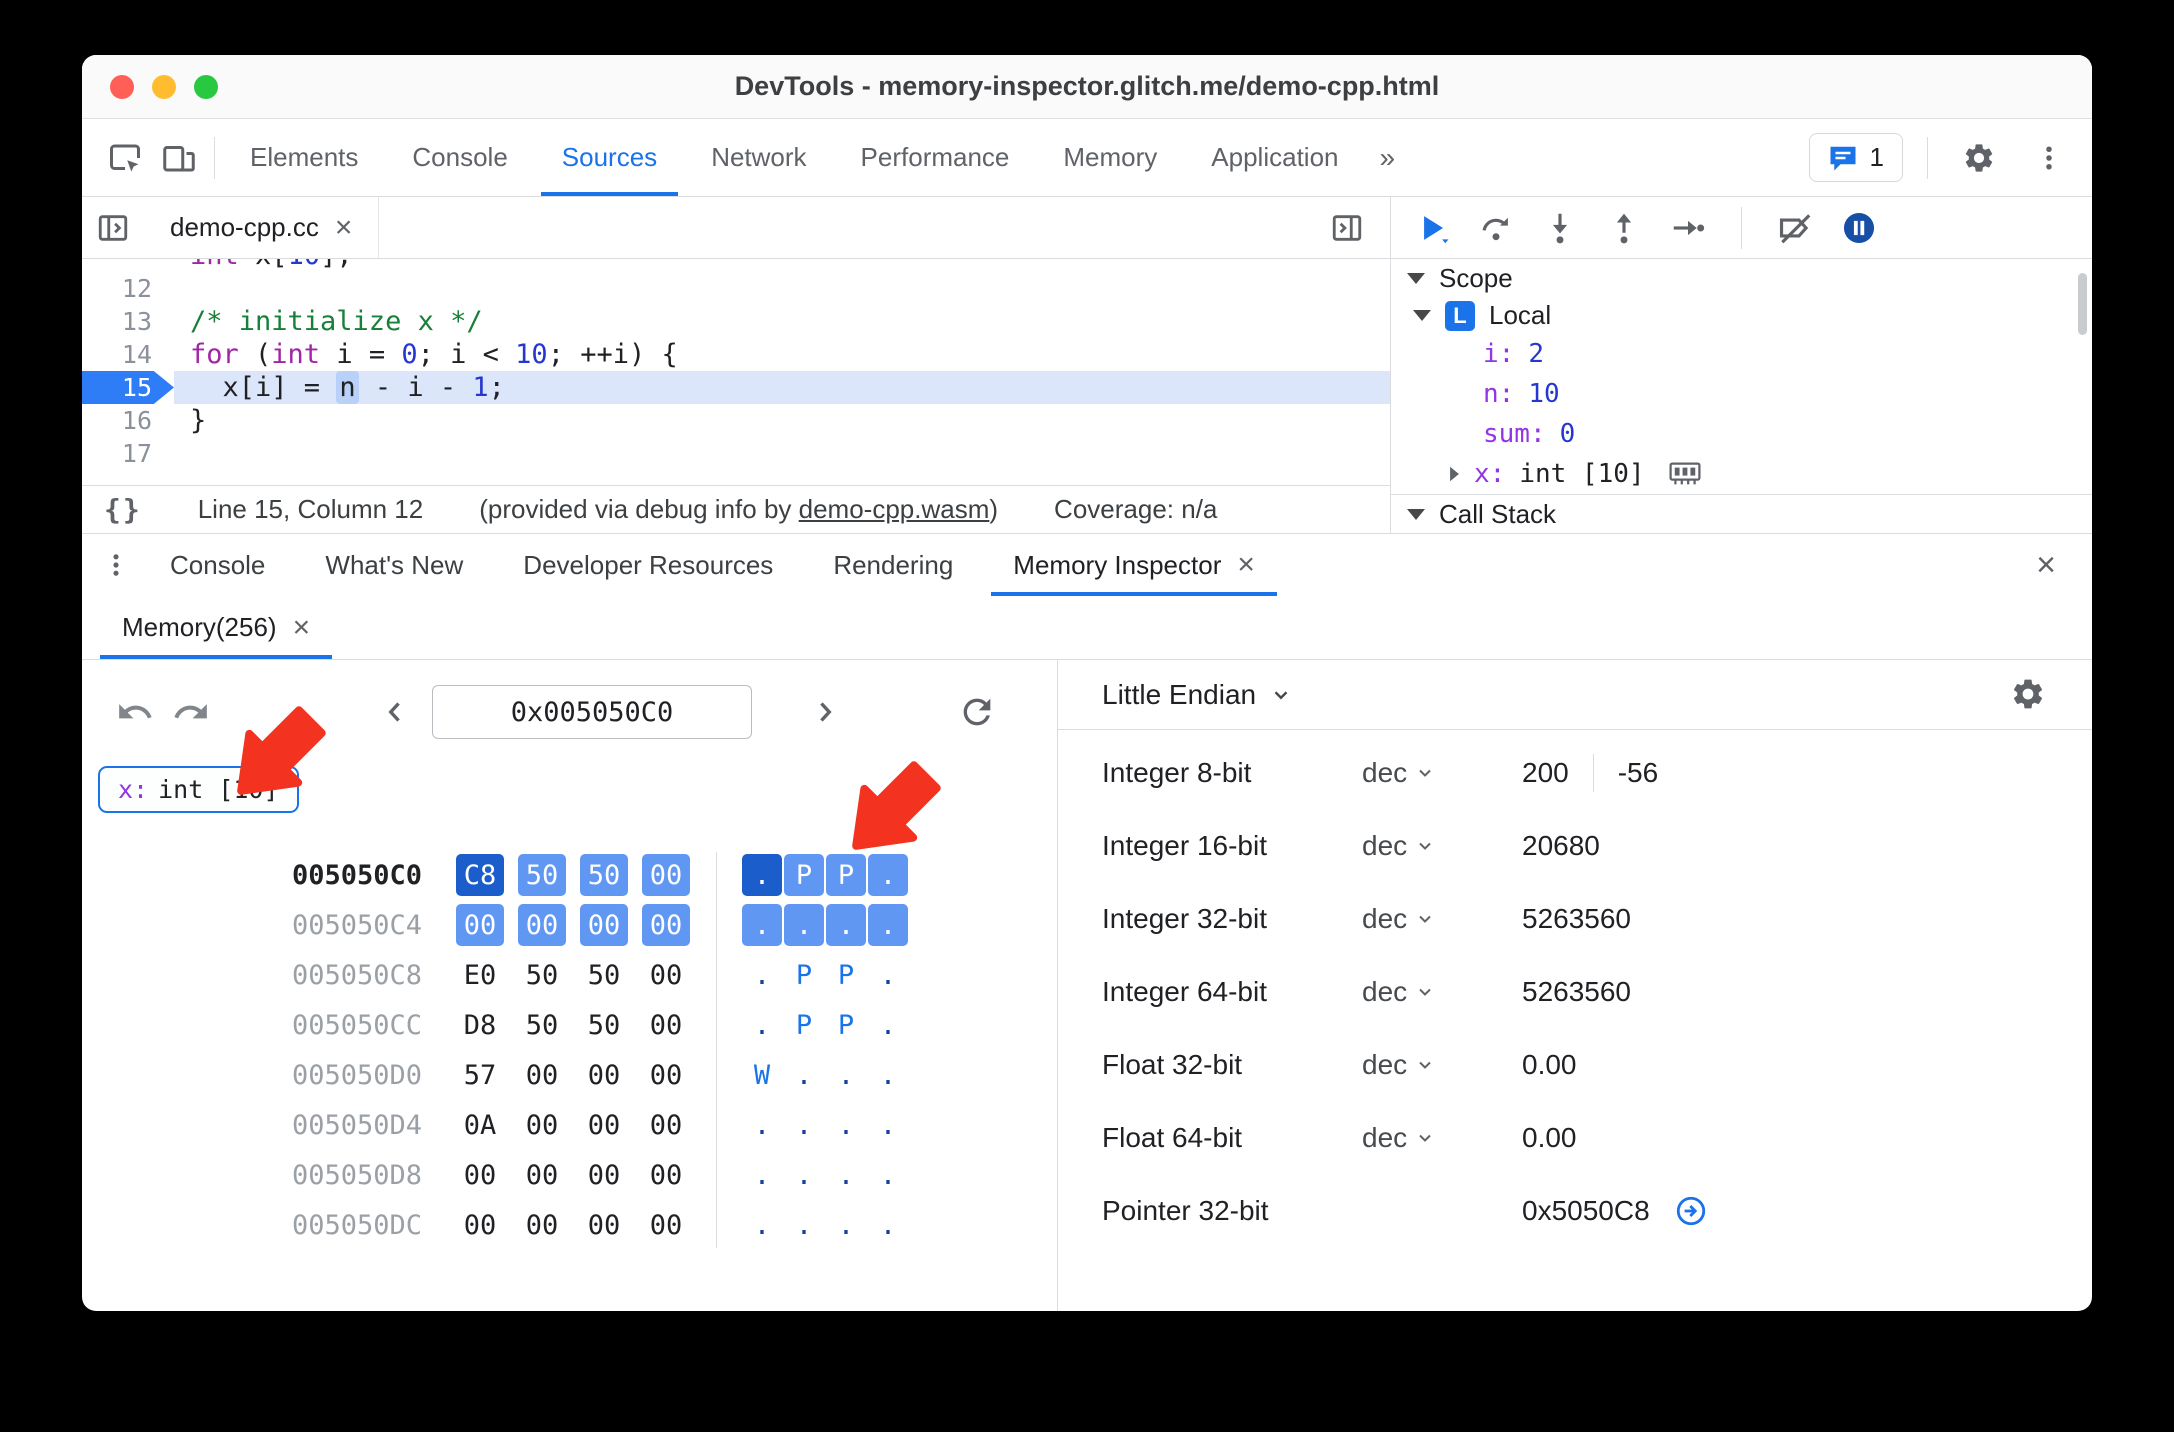 Image resolution: width=2174 pixels, height=1432 pixels. Describe the element at coordinates (1179, 695) in the screenshot. I see `endianness-dropdown: Little Endian` at that location.